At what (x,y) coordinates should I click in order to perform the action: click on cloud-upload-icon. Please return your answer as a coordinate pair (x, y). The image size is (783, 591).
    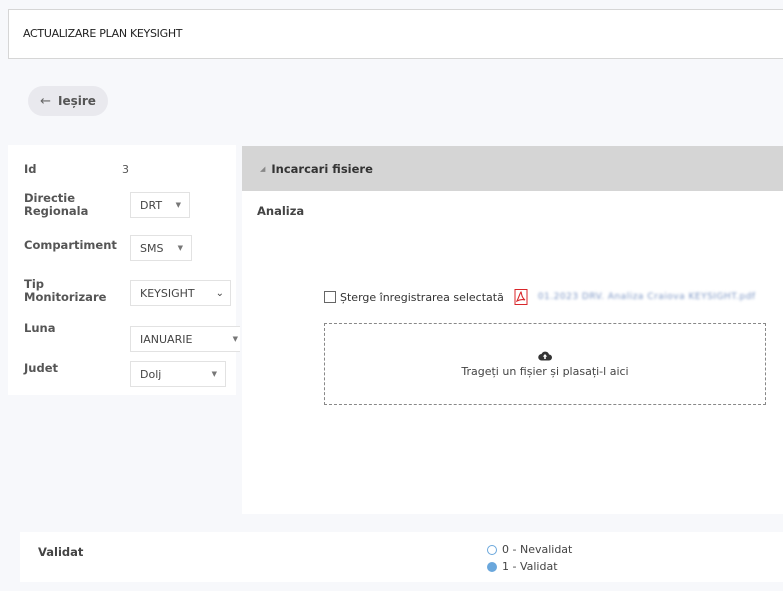
    Looking at the image, I should click on (545, 356).